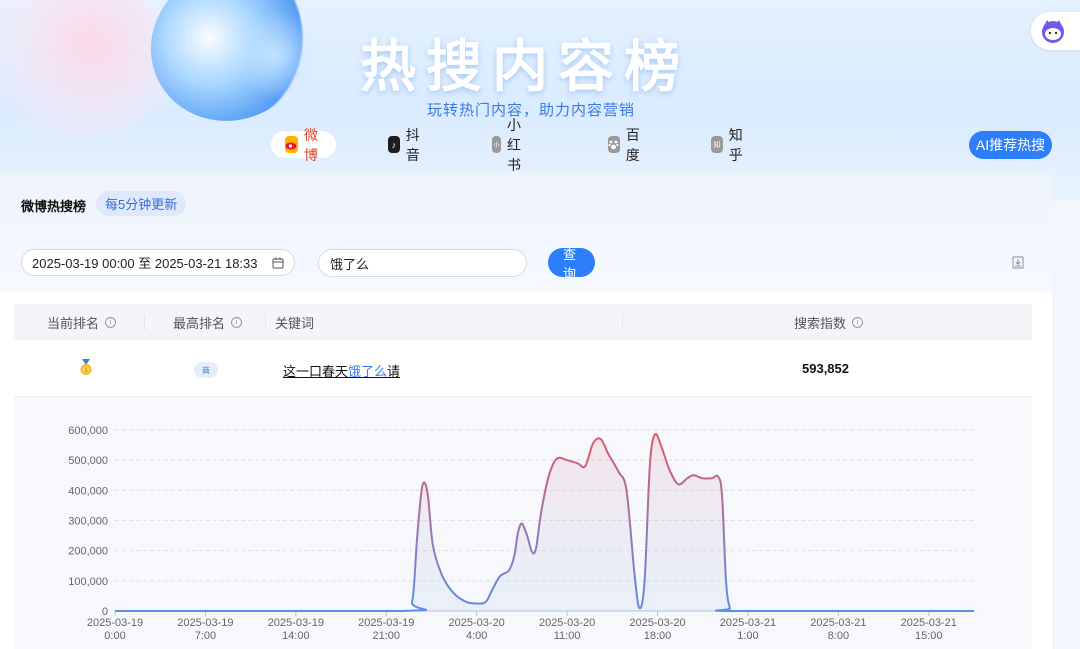 This screenshot has height=649, width=1080. Describe the element at coordinates (54, 206) in the screenshot. I see `panel-title: 微博热搜榜` at that location.